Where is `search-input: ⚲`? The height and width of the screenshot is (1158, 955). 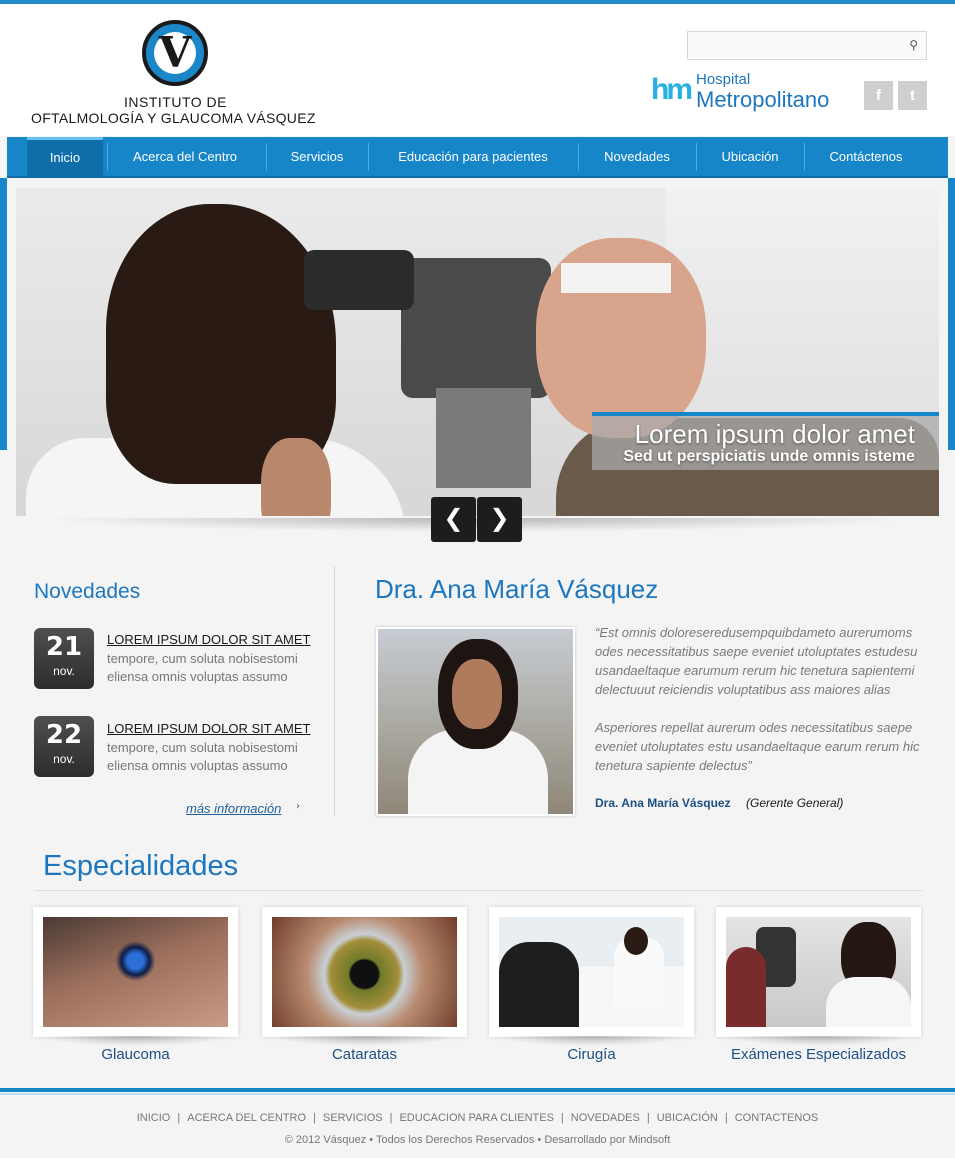 search-input: ⚲ is located at coordinates (807, 45).